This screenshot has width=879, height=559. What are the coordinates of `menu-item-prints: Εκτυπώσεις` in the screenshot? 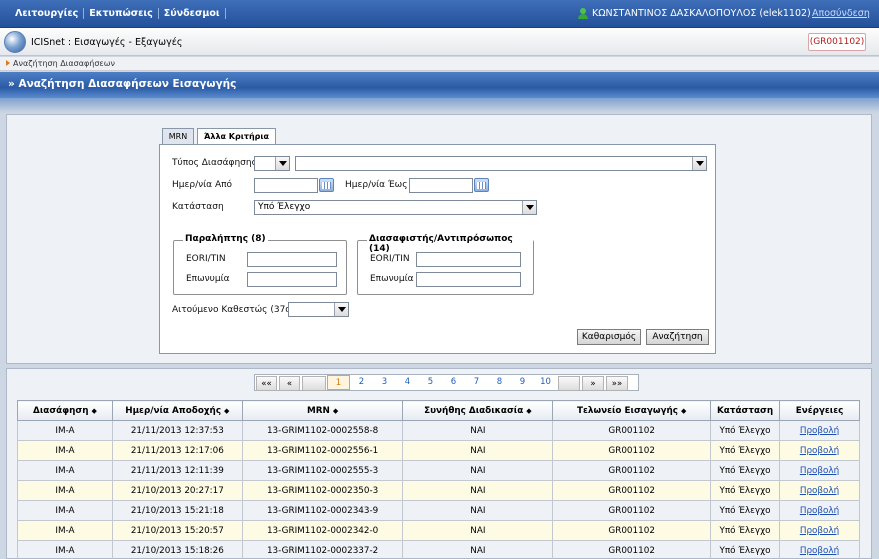 It's located at (121, 13).